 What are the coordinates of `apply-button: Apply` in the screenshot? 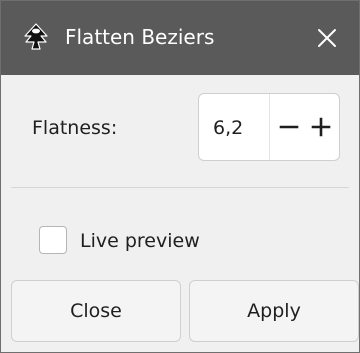 It's located at (274, 311).